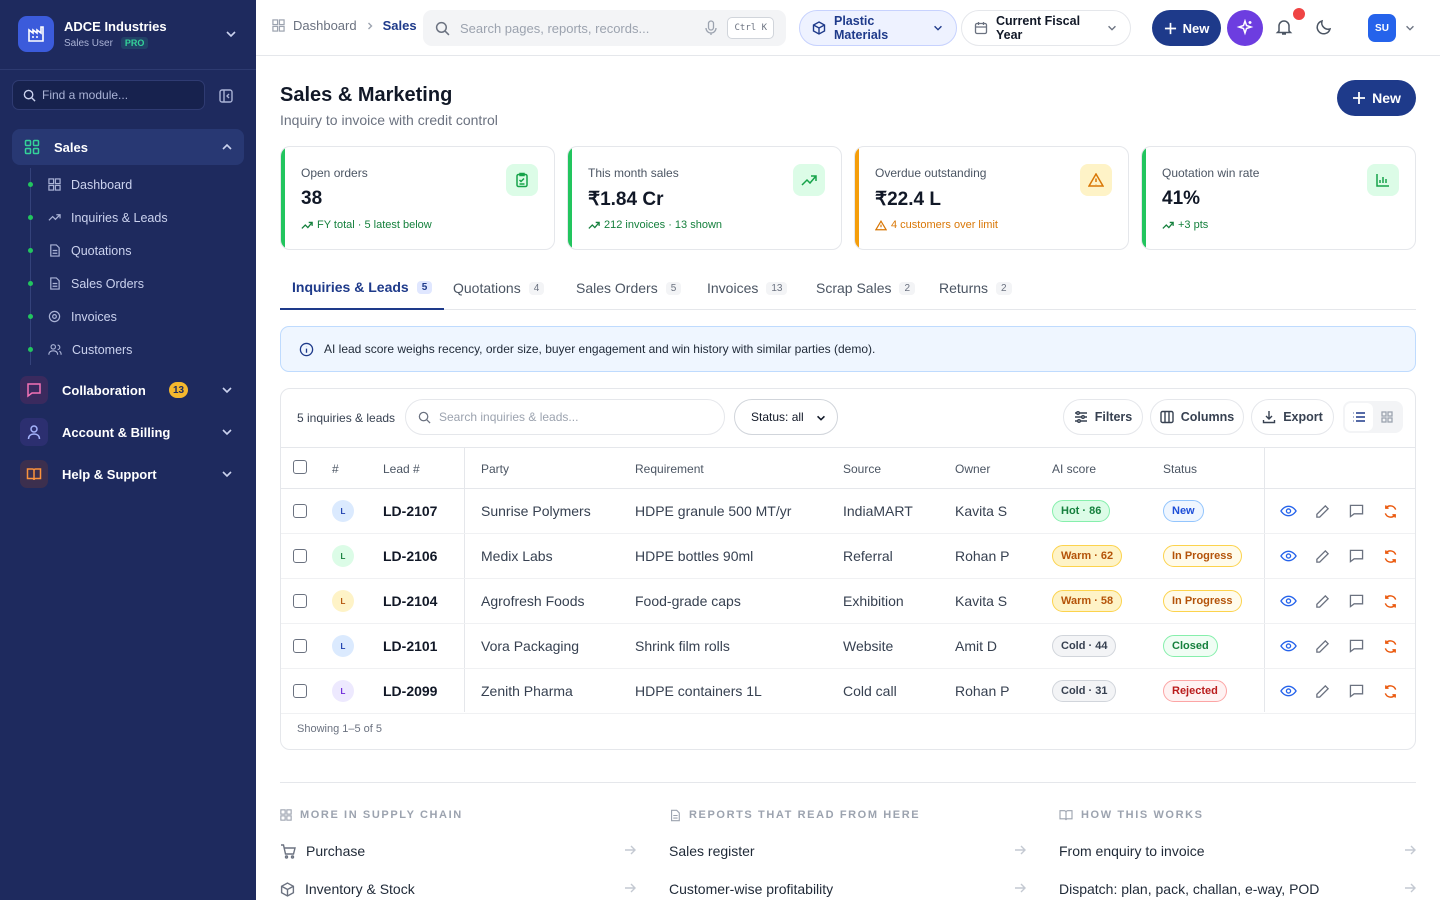  I want to click on tab-inquiries-leads: Inquiries & Leads 5, so click(362, 288).